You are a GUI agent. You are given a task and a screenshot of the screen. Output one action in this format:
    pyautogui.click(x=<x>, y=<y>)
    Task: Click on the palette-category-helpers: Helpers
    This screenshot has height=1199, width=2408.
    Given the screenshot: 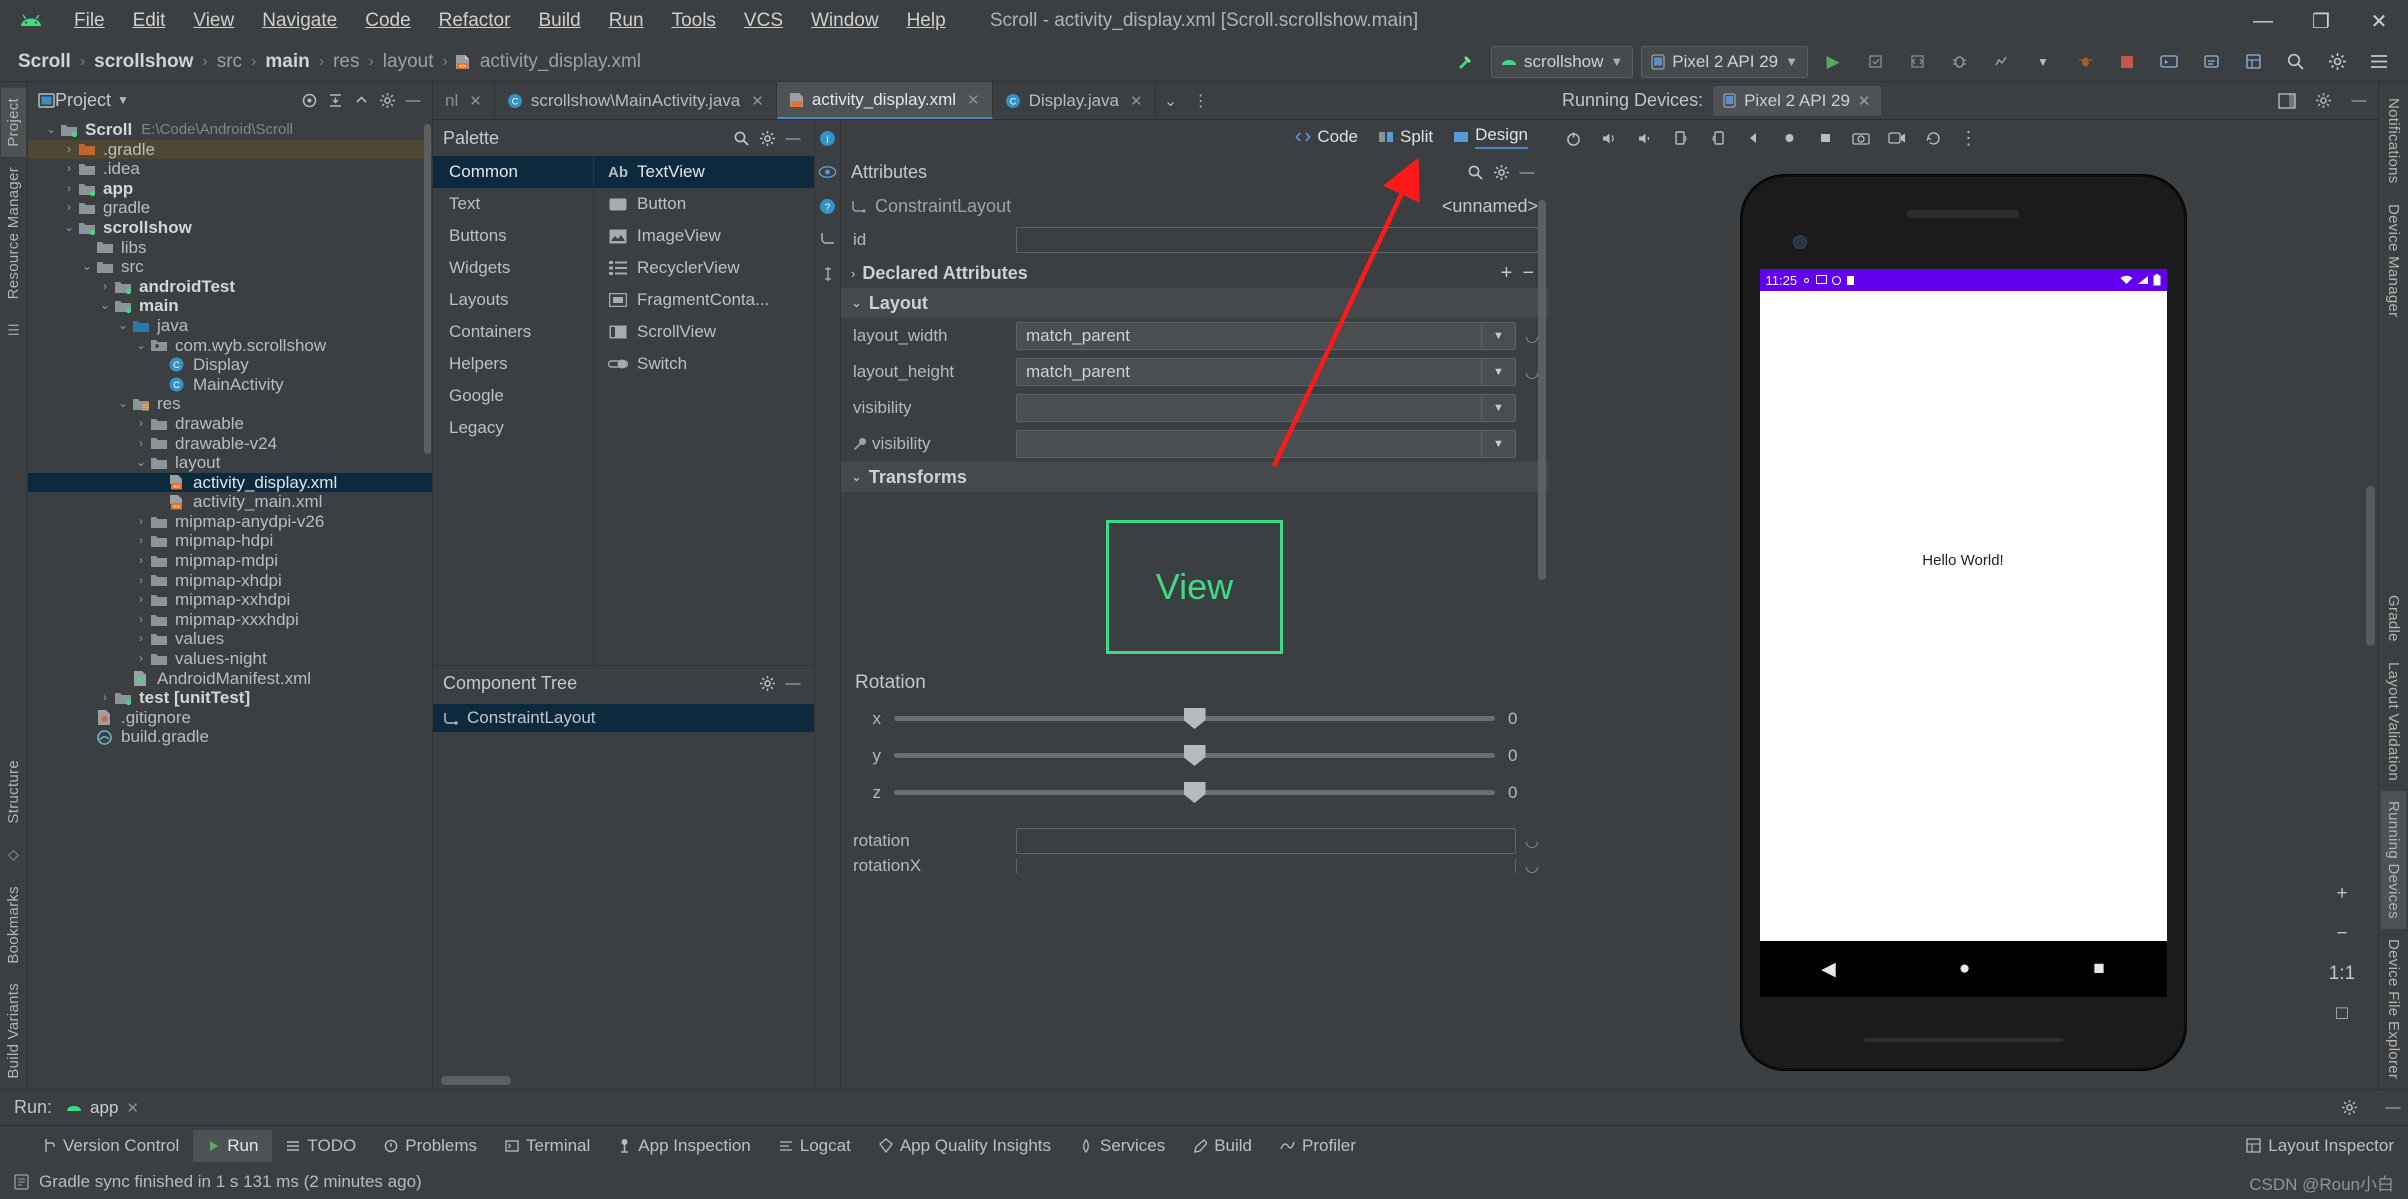 What is the action you would take?
    pyautogui.click(x=513, y=364)
    